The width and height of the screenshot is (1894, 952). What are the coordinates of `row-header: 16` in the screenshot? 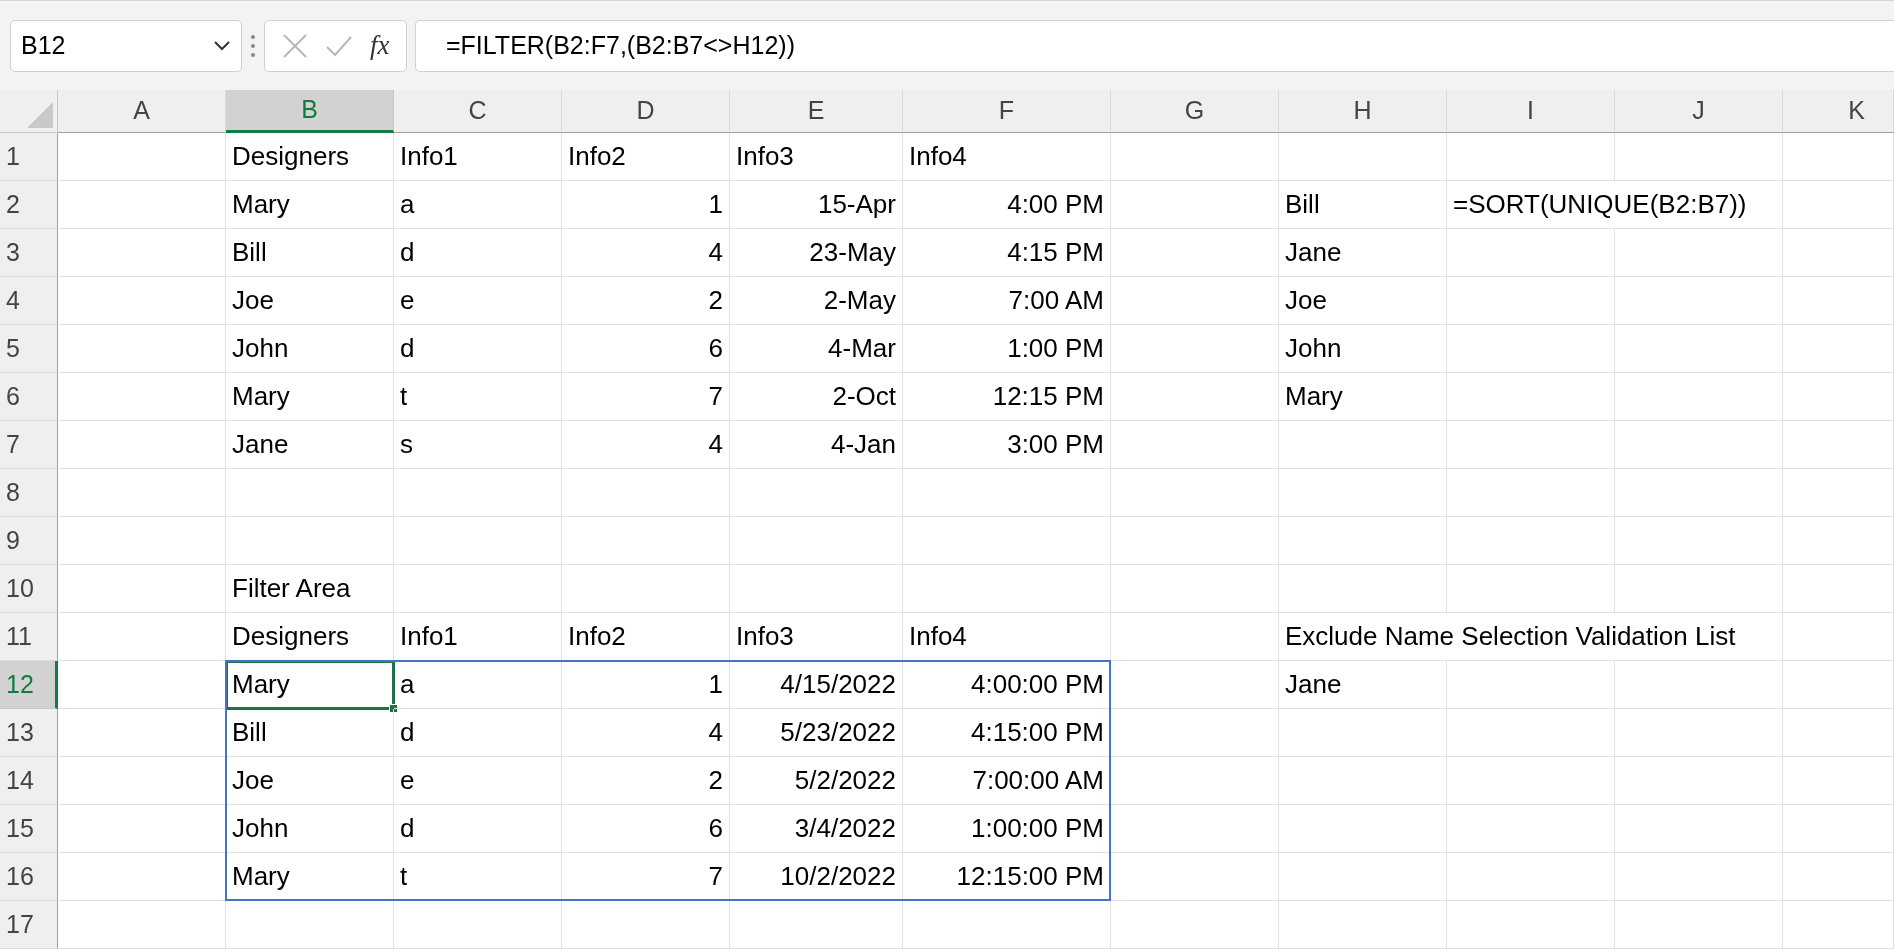 It's located at (29, 877).